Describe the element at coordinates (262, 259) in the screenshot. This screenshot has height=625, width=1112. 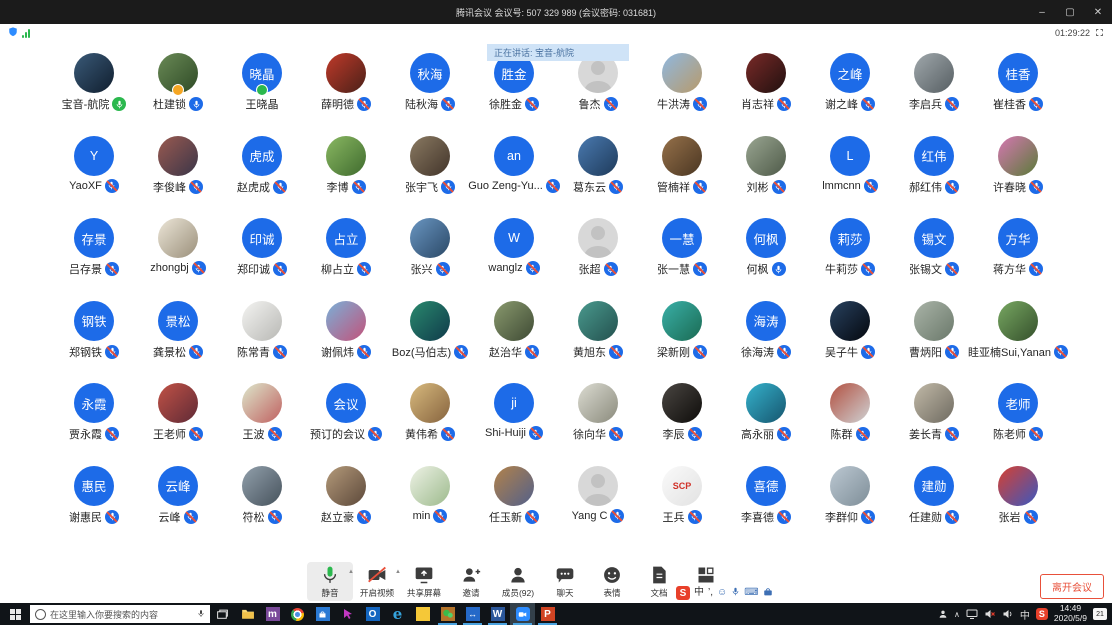
I see `participant-tile: 印诚 郑印诚` at that location.